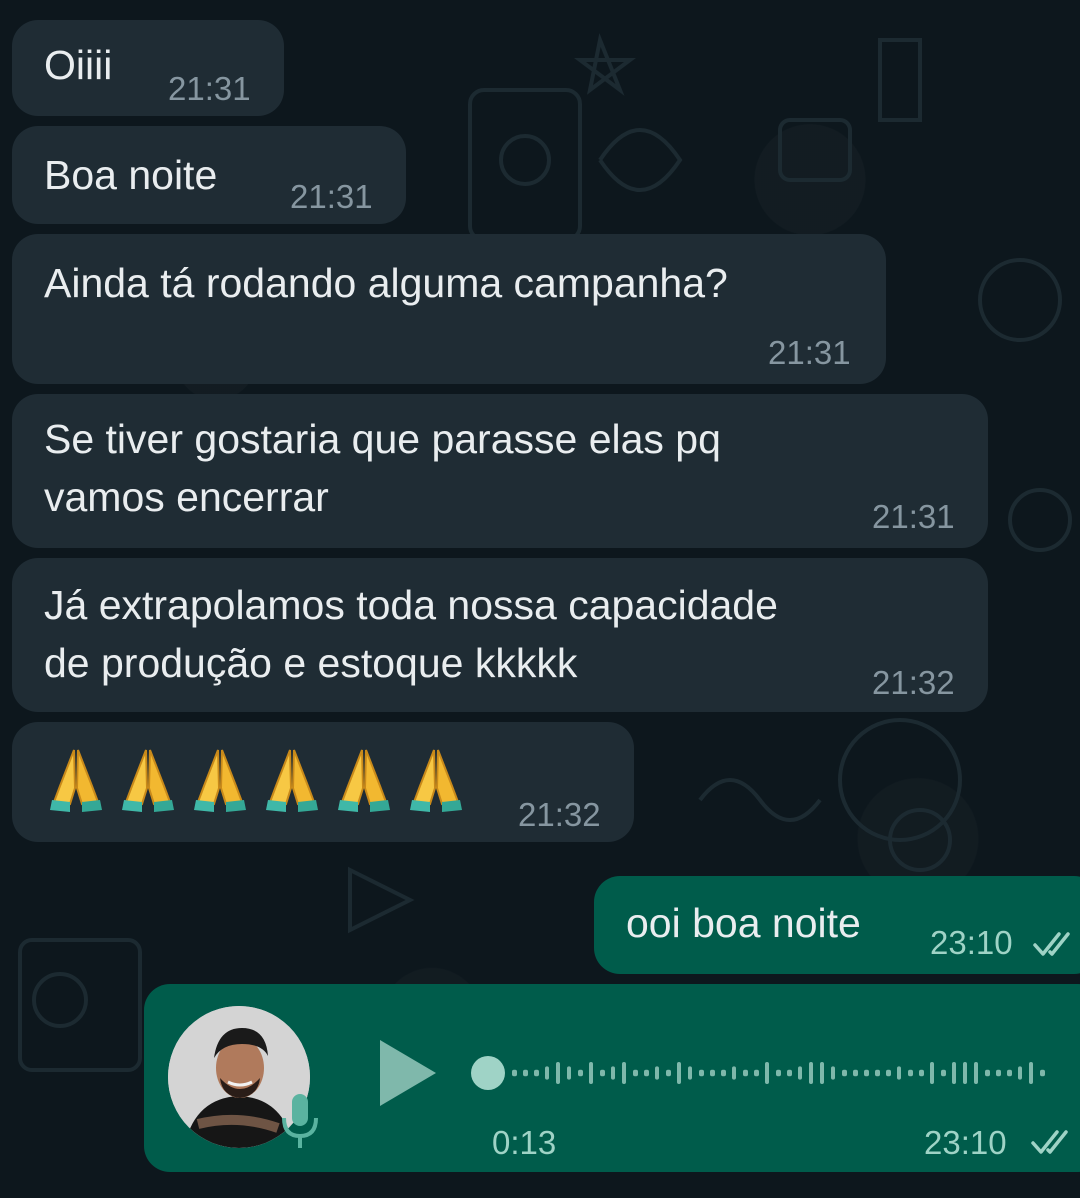  I want to click on message-bubble-outgoing: ooi boa noite 23:10, so click(837, 925).